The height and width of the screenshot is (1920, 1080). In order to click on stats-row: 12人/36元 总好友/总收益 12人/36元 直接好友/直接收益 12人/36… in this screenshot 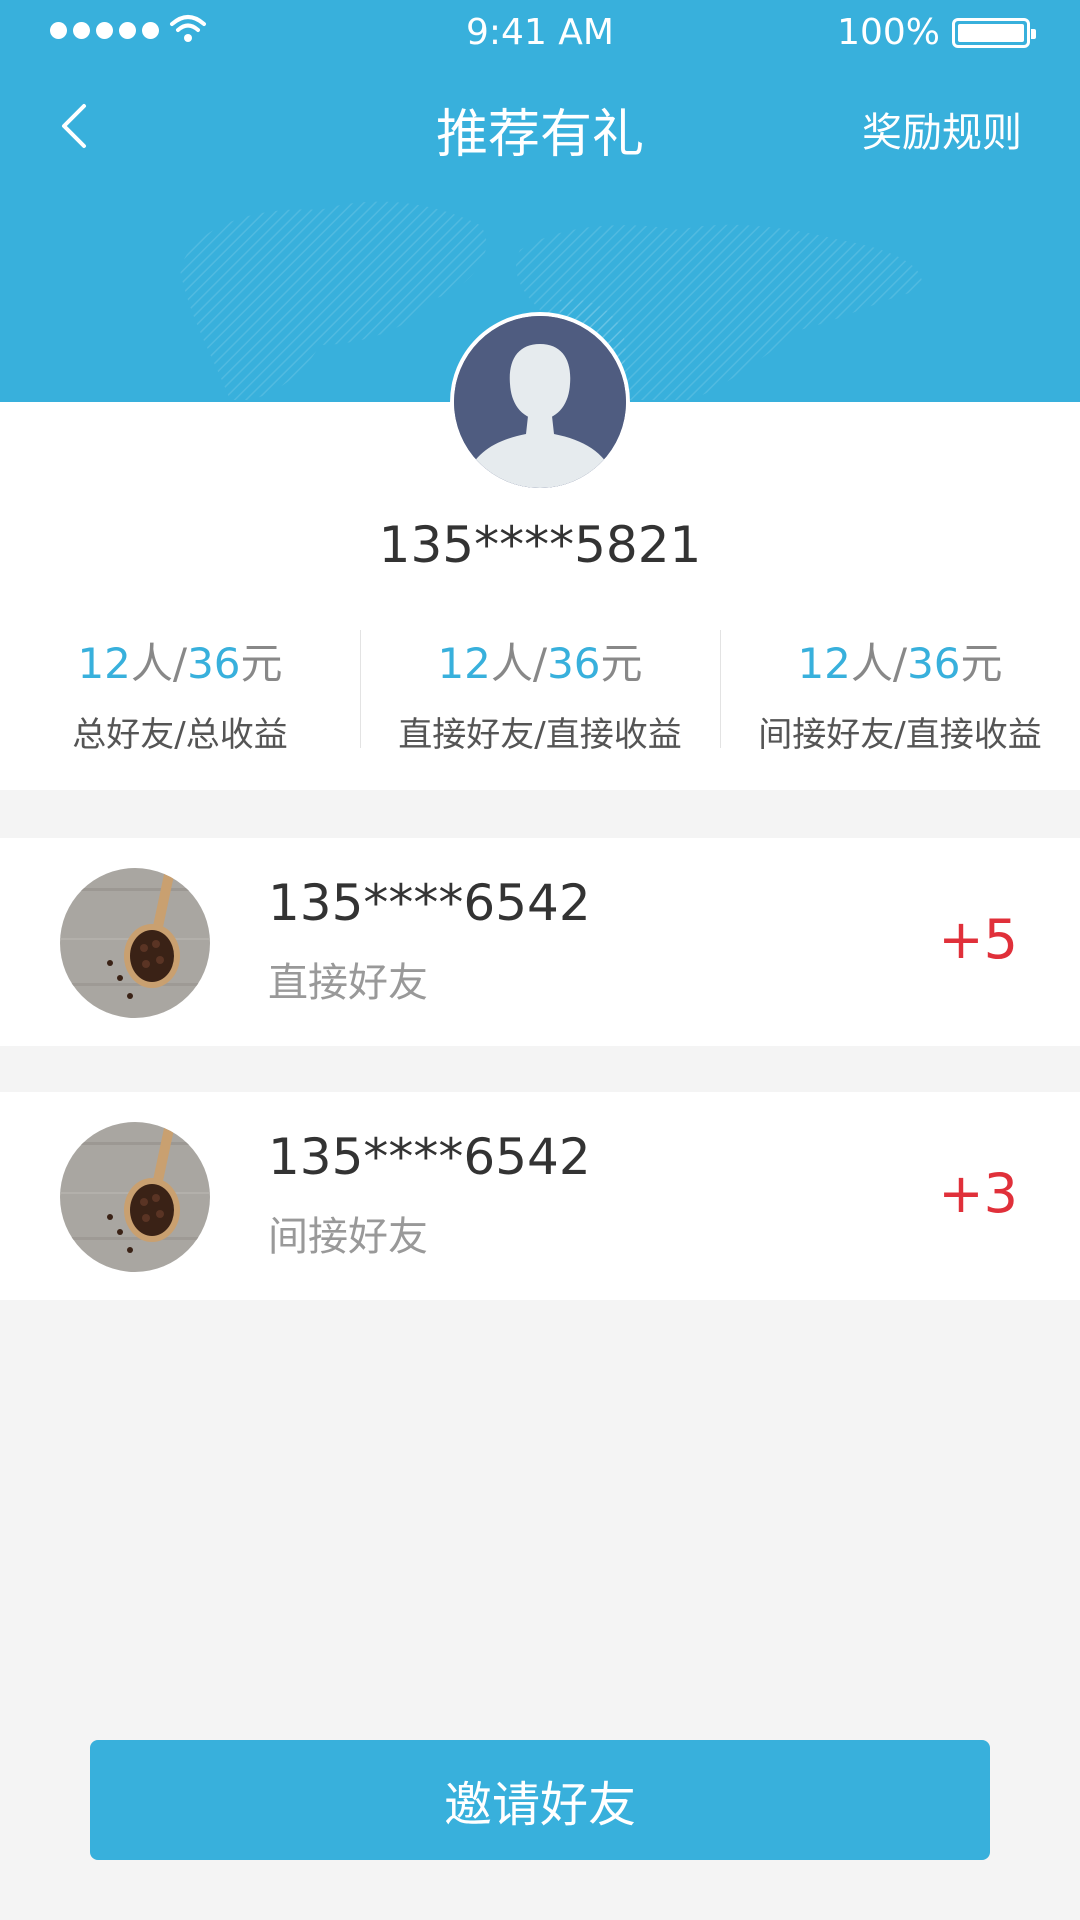, I will do `click(540, 690)`.